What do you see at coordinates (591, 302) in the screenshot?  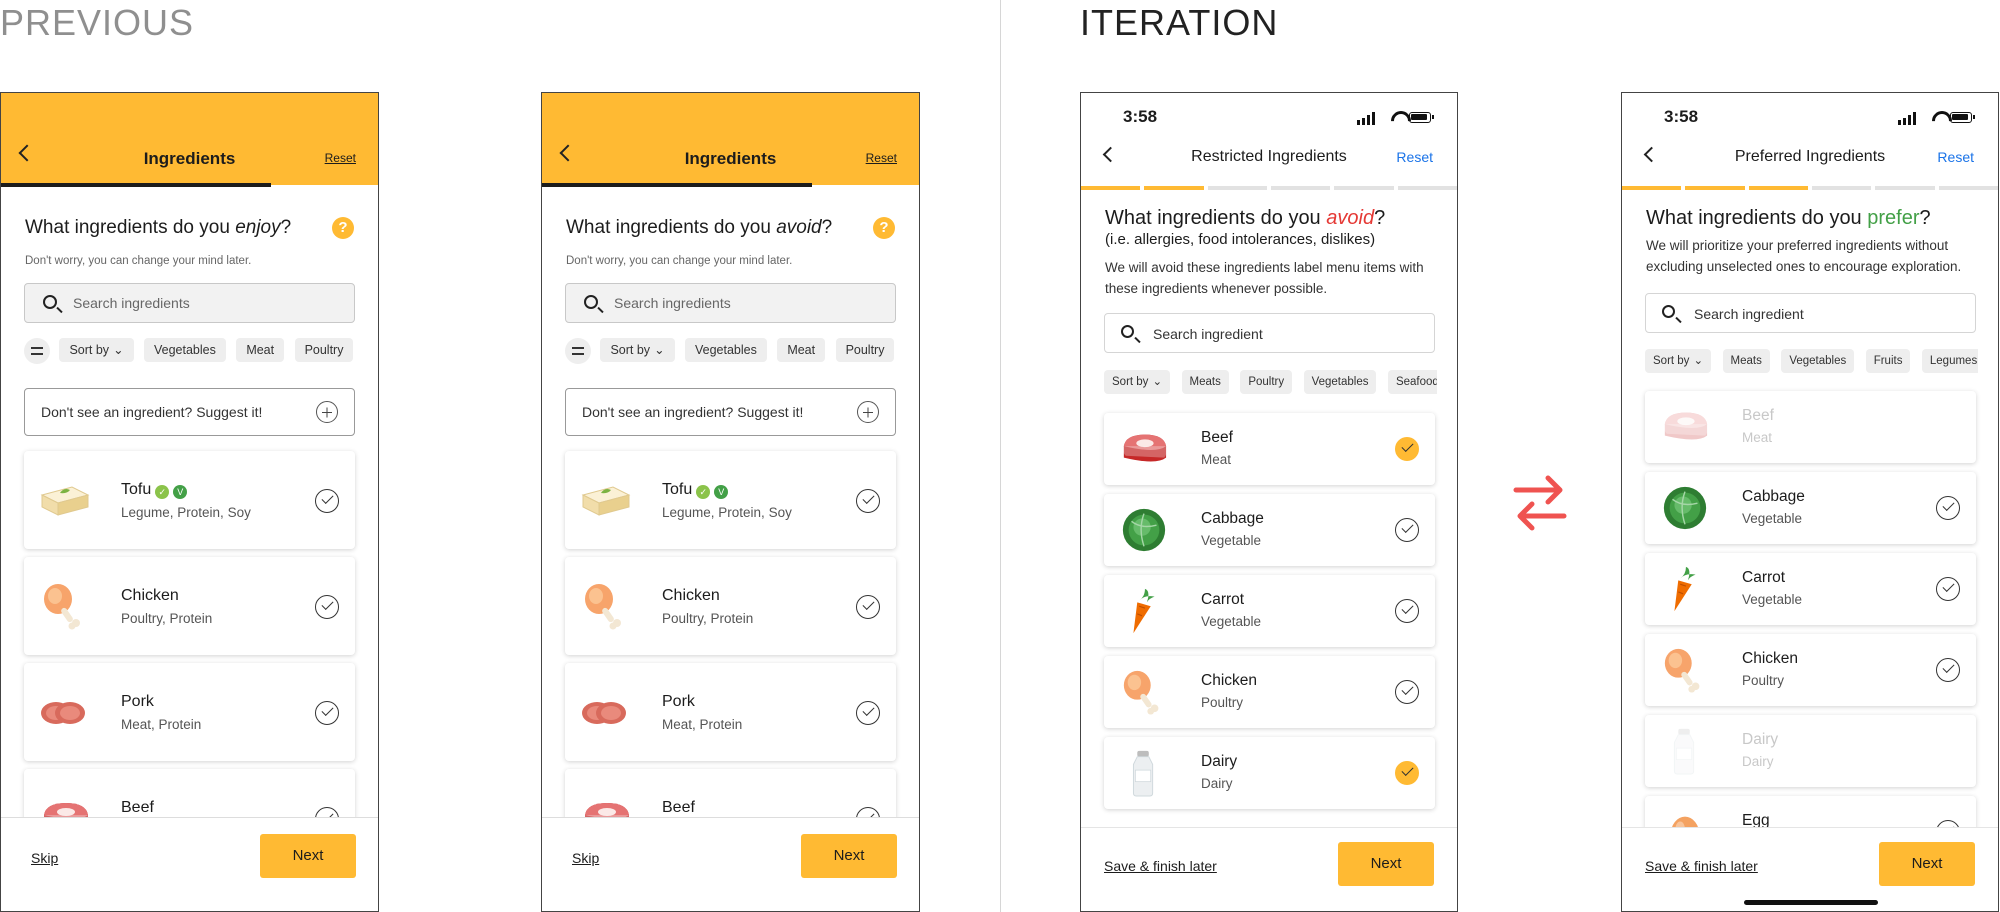 I see `search-icon` at bounding box center [591, 302].